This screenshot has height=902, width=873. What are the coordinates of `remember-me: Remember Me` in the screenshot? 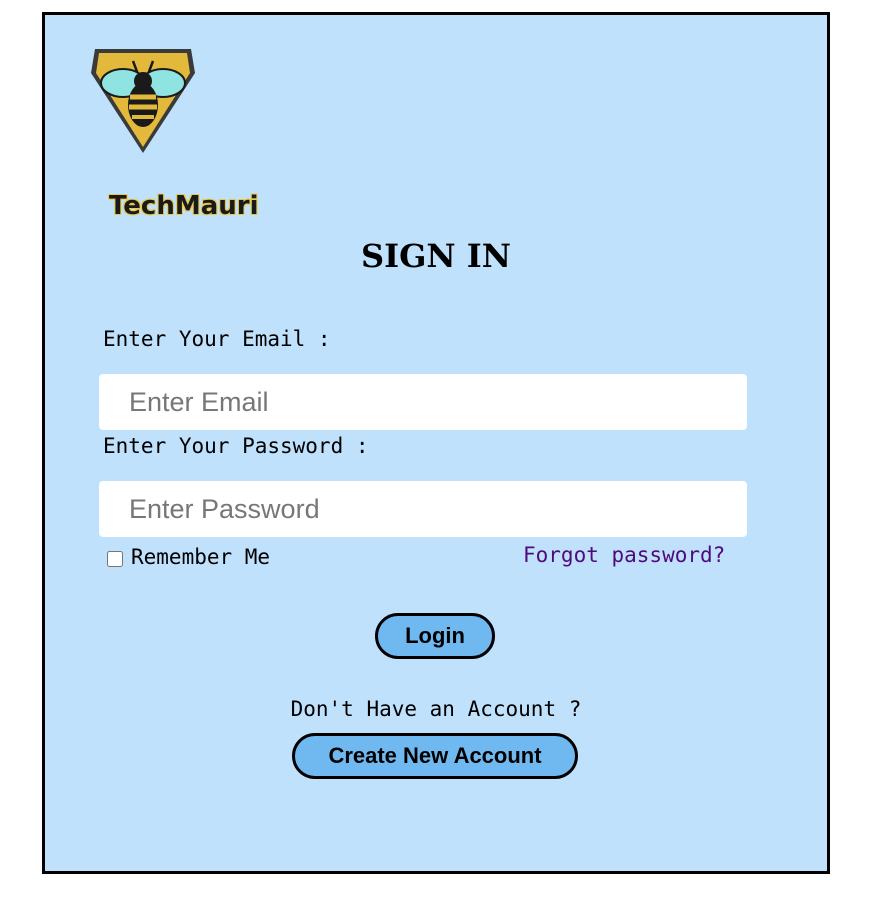 It's located at (187, 557).